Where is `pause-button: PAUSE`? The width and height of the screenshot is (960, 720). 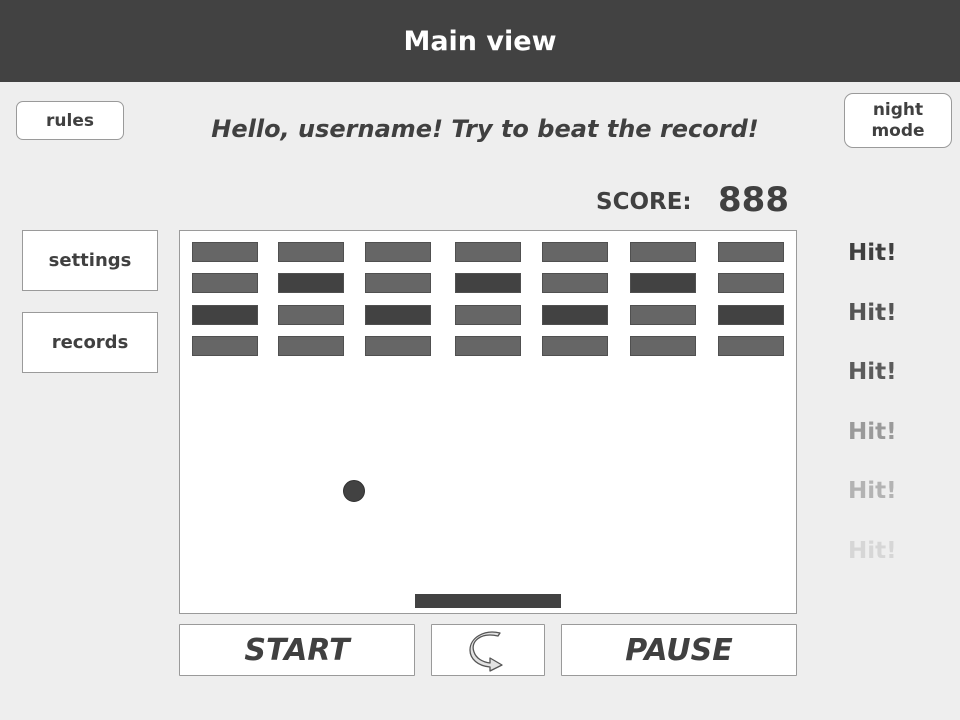
pause-button: PAUSE is located at coordinates (679, 650).